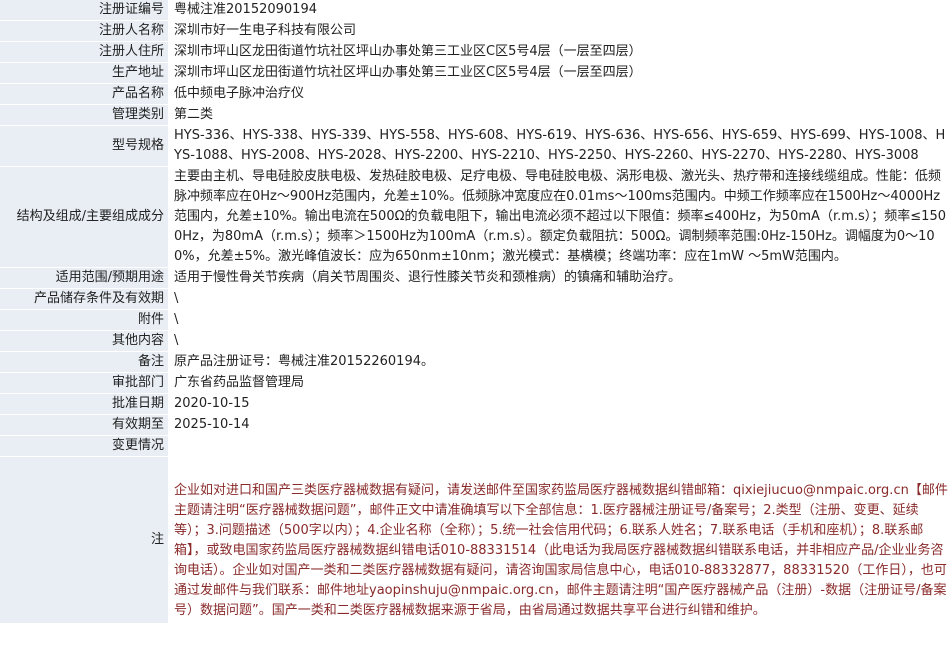 Image resolution: width=952 pixels, height=646 pixels. Describe the element at coordinates (84, 446) in the screenshot. I see `field-label: 变更情况` at that location.